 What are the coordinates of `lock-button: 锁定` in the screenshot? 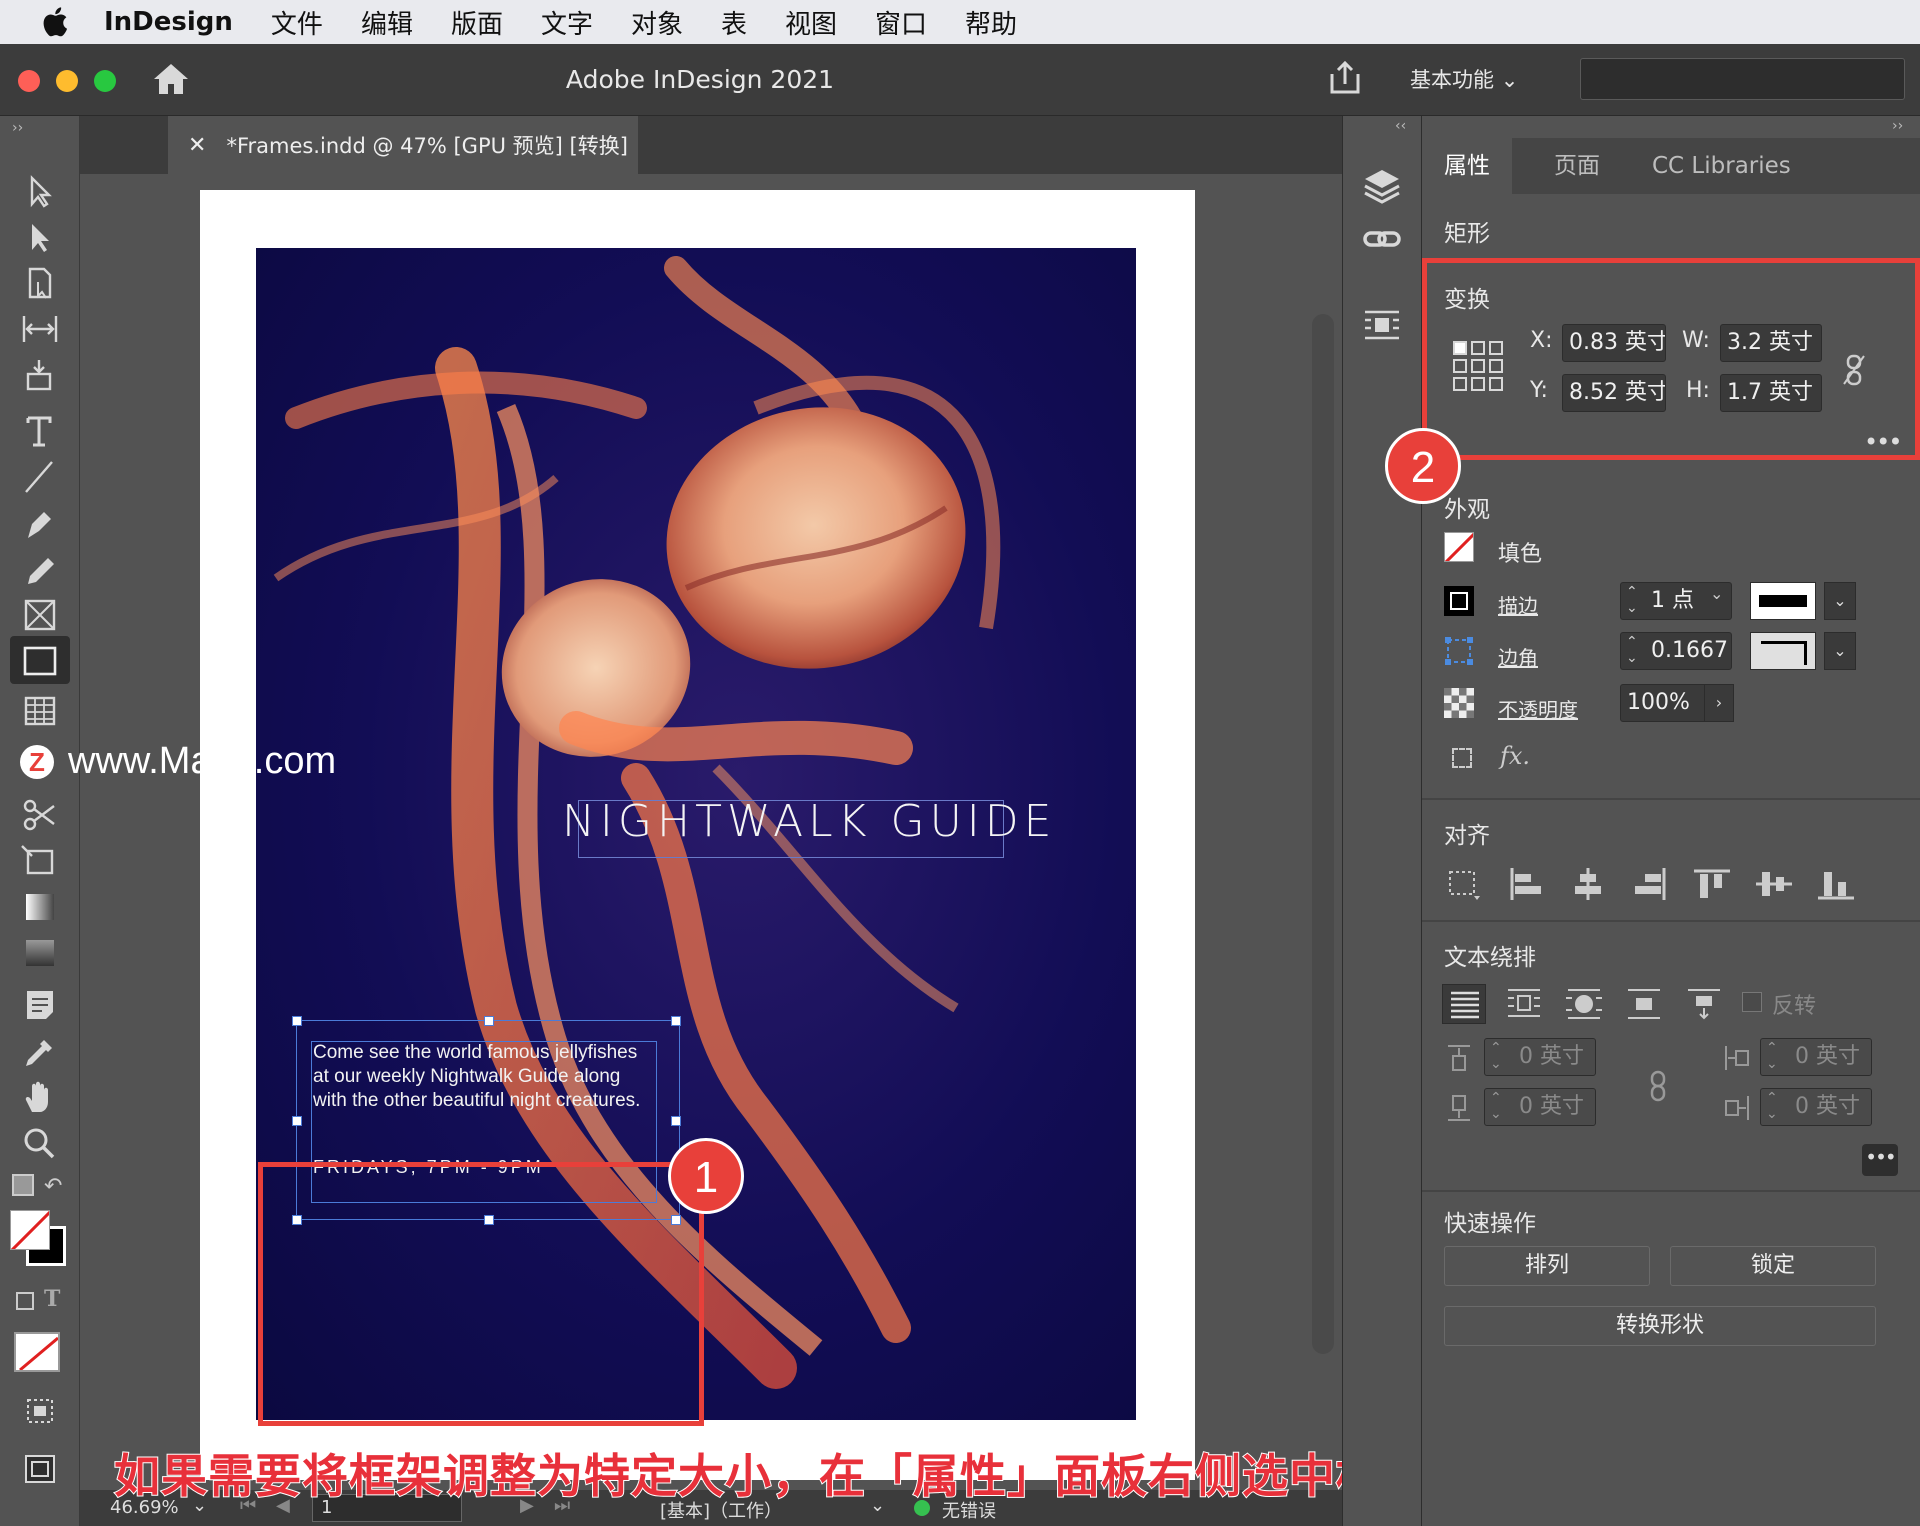 It's located at (1773, 1266).